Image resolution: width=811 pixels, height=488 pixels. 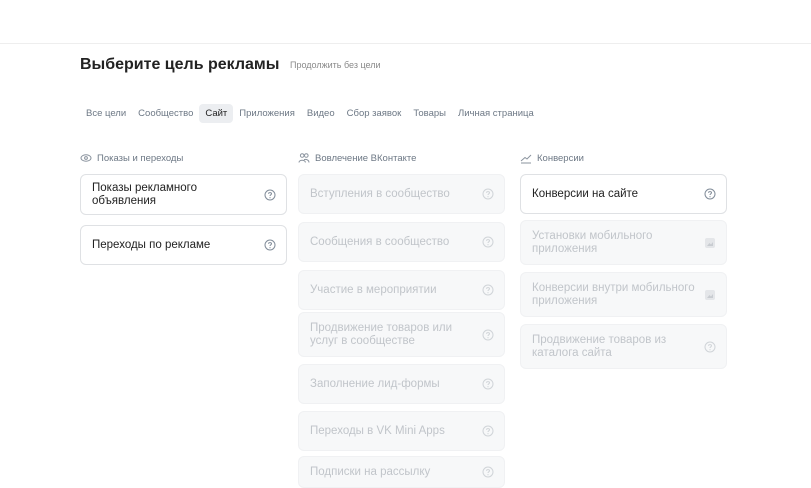 What do you see at coordinates (86, 158) in the screenshot?
I see `eye-icon` at bounding box center [86, 158].